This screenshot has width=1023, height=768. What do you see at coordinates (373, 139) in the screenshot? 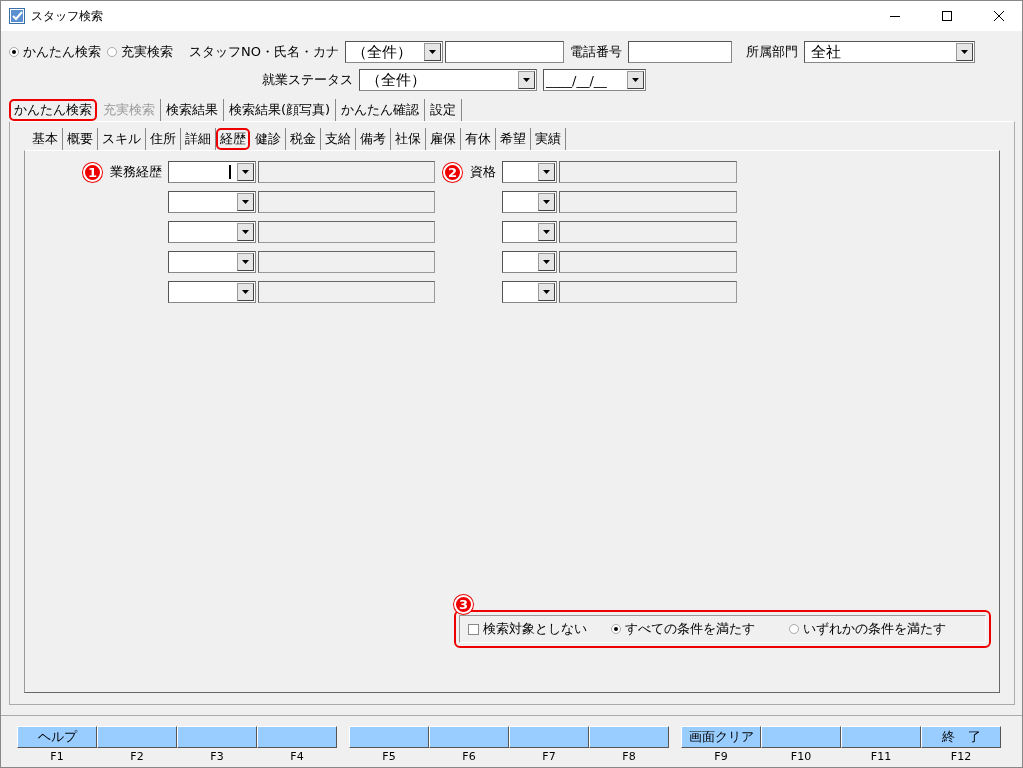
I see `tab: 備考` at bounding box center [373, 139].